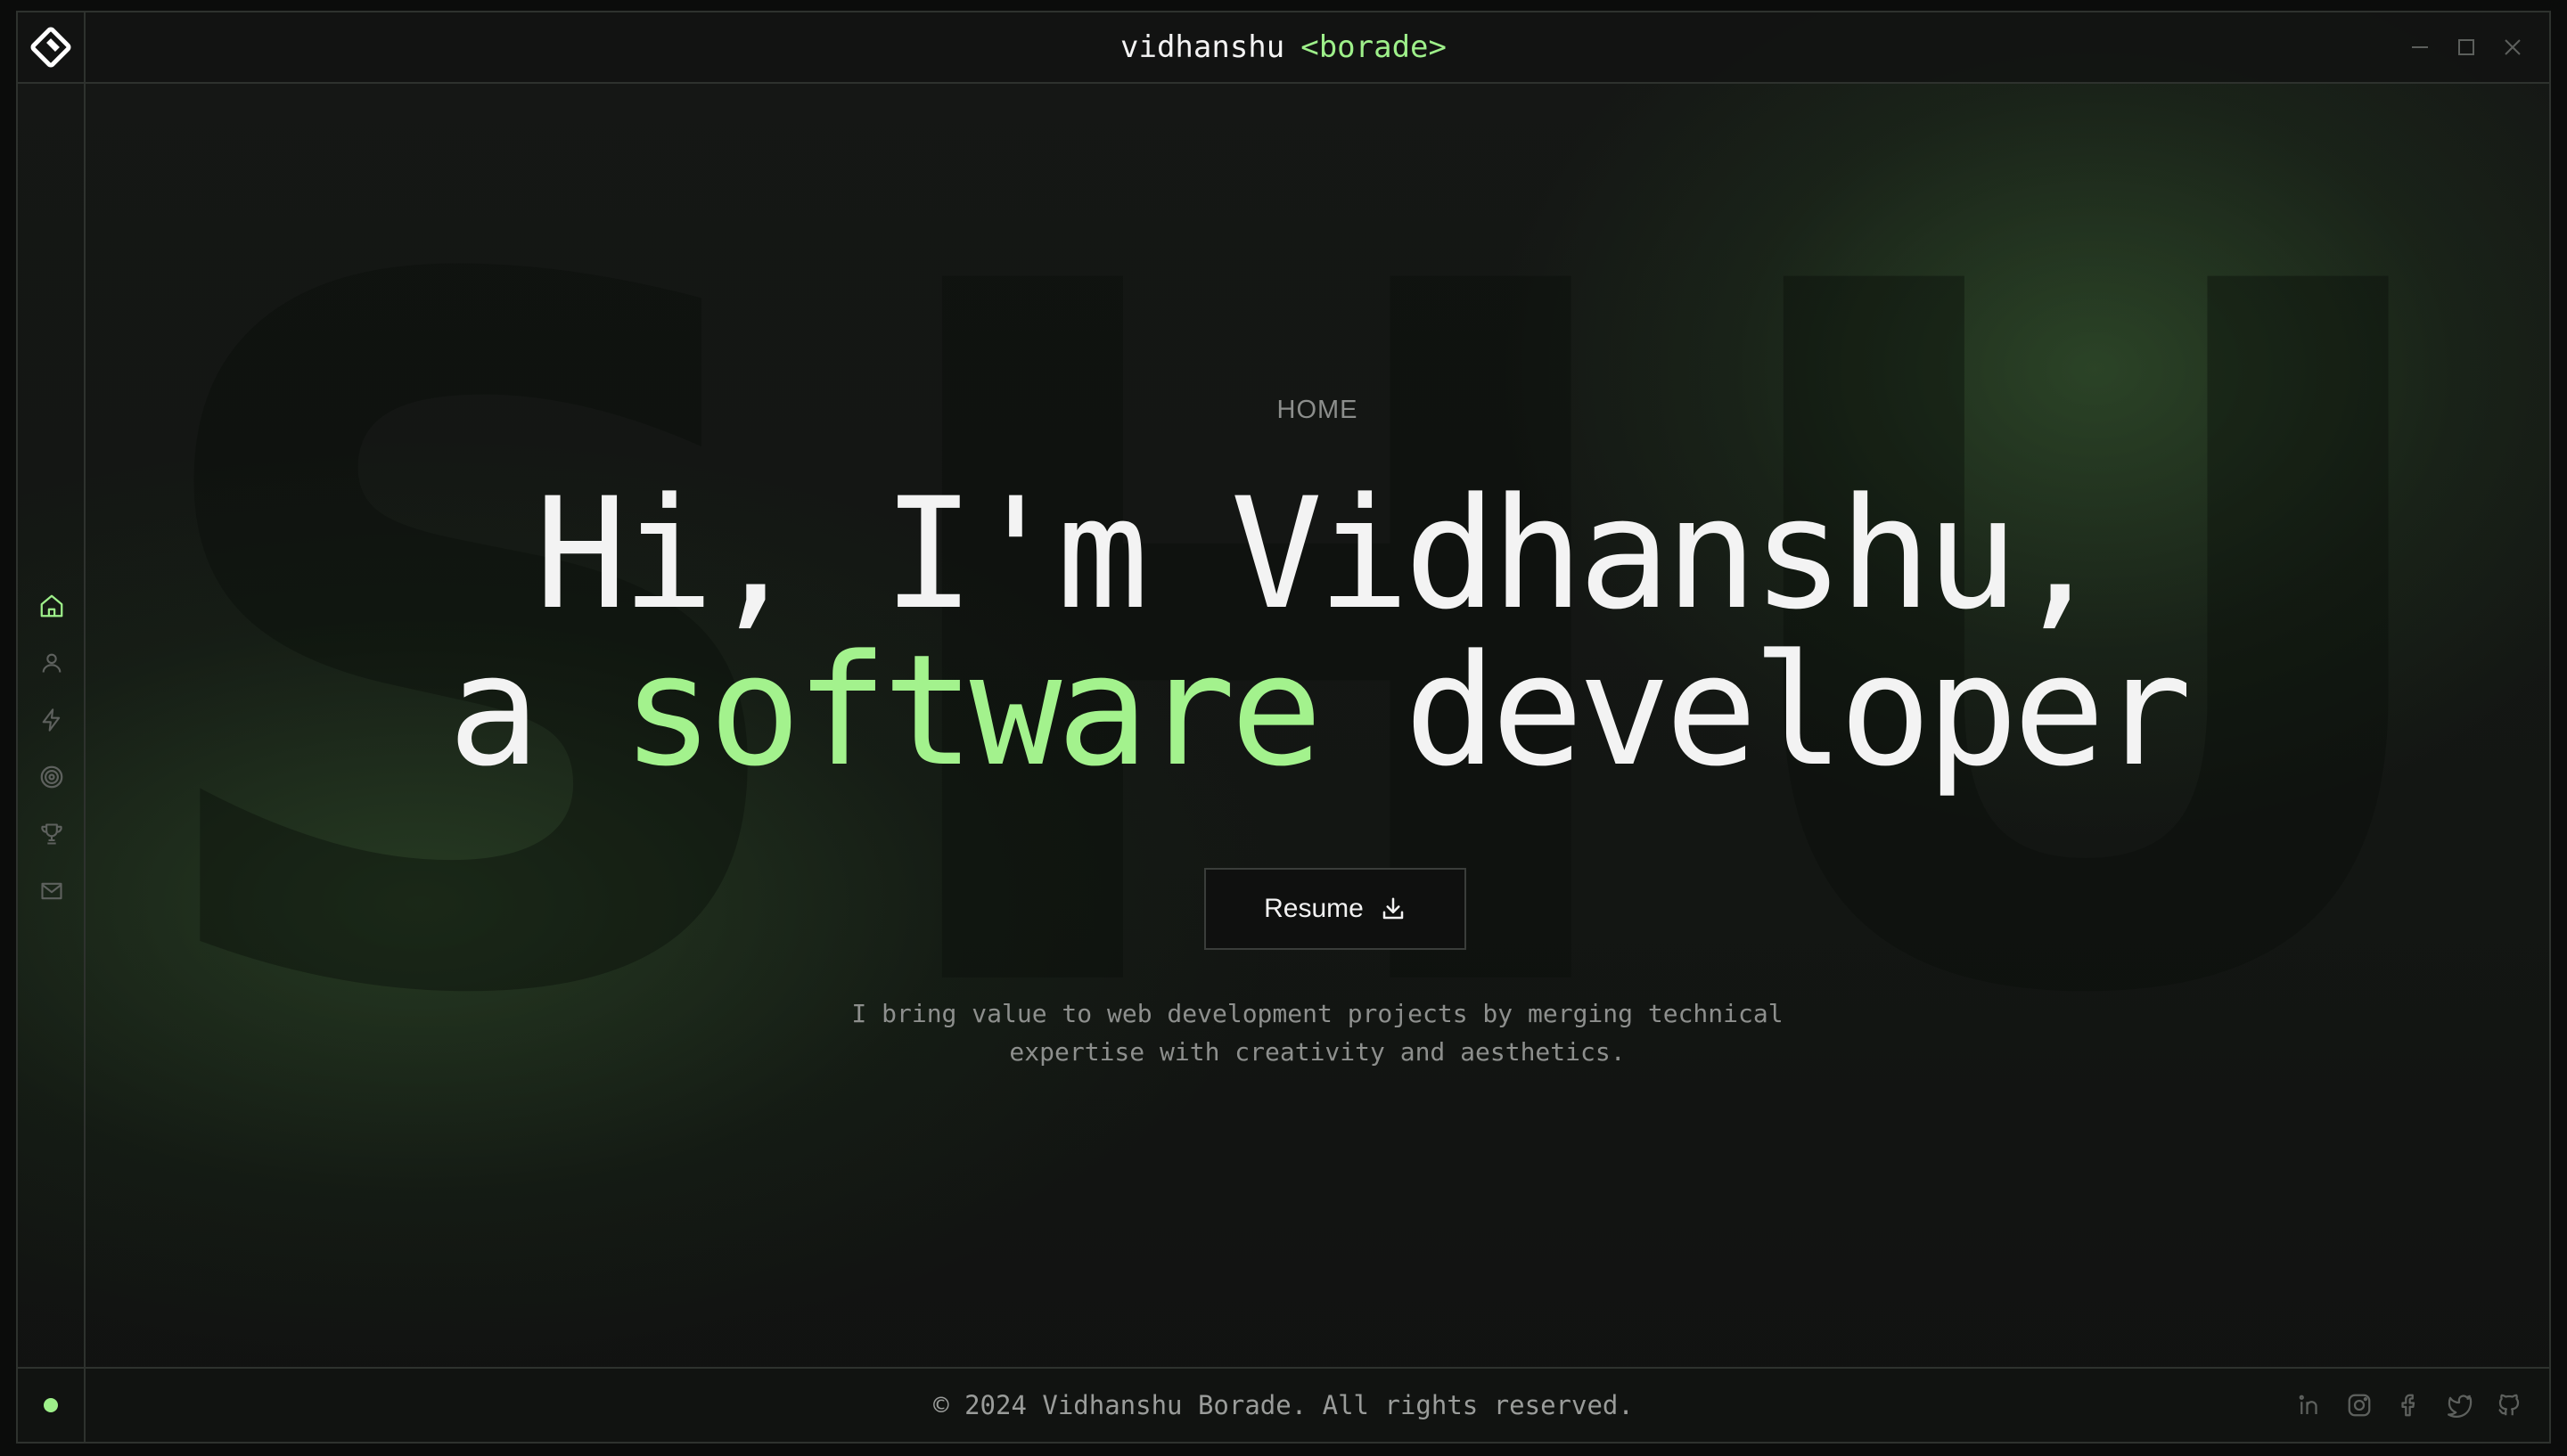 The height and width of the screenshot is (1456, 2567). Describe the element at coordinates (1320, 553) in the screenshot. I see `headline-line-1: Hi, I'm Vidhanshu,` at that location.